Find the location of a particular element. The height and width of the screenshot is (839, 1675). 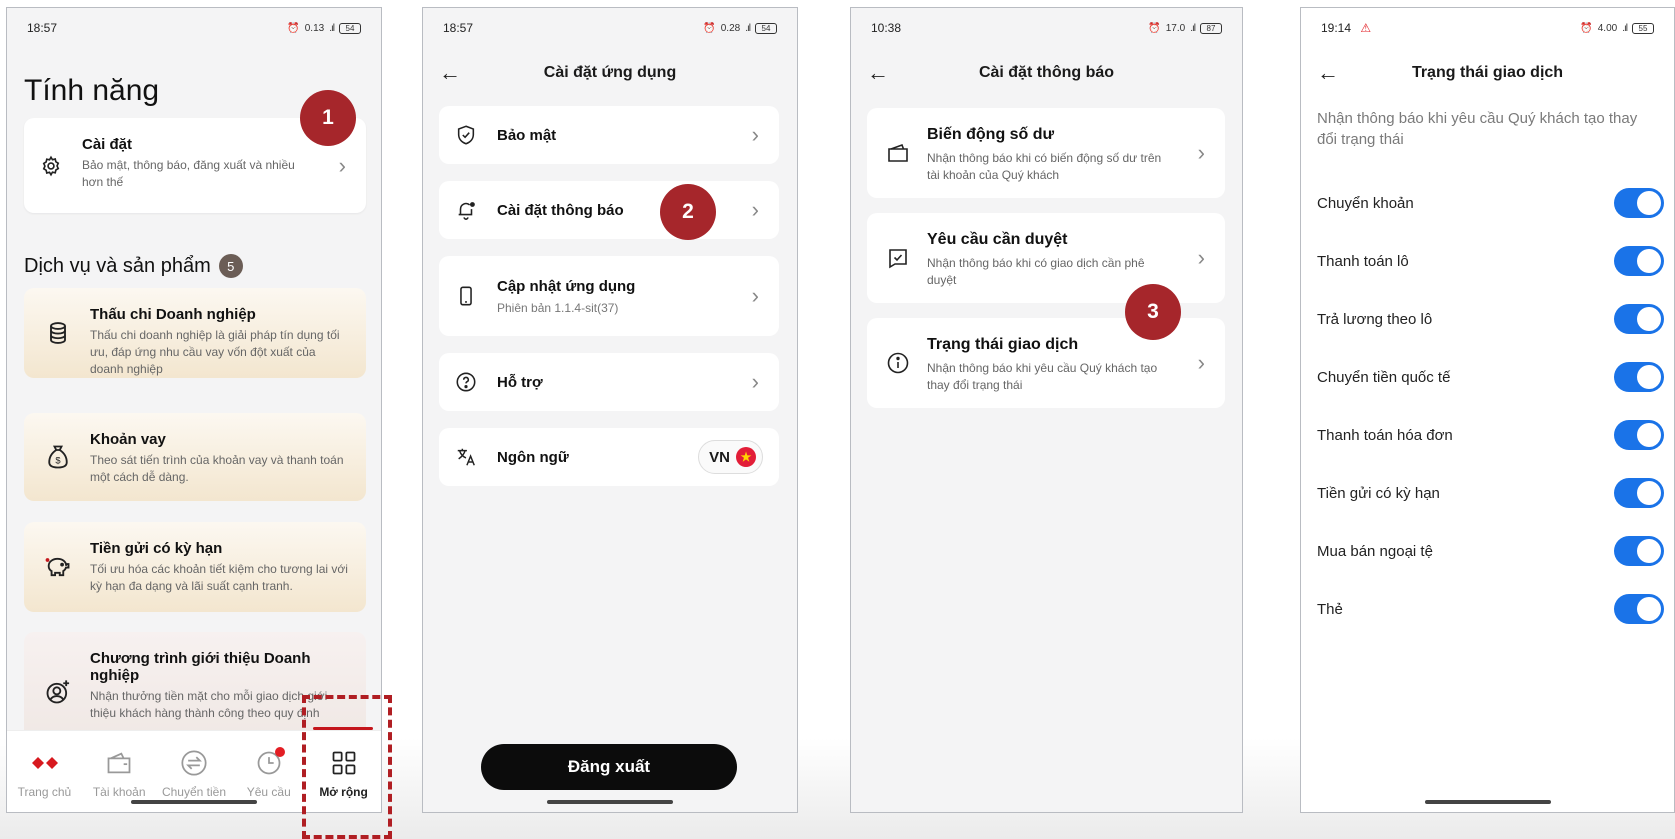

home-logo-icon is located at coordinates (44, 763).